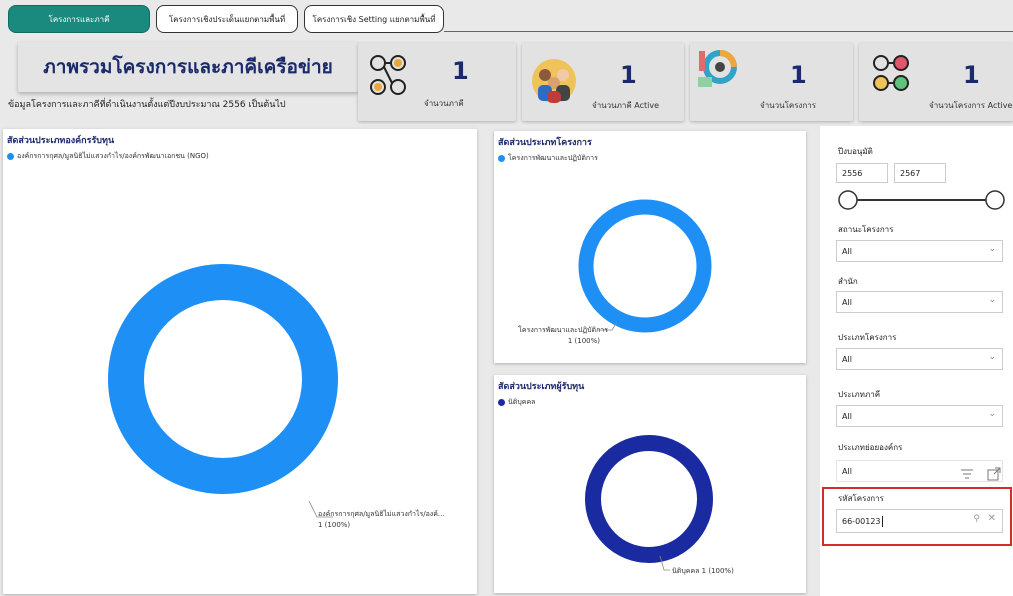 The height and width of the screenshot is (596, 1013). I want to click on status-filter-label: สถานะโครงการ, so click(866, 229).